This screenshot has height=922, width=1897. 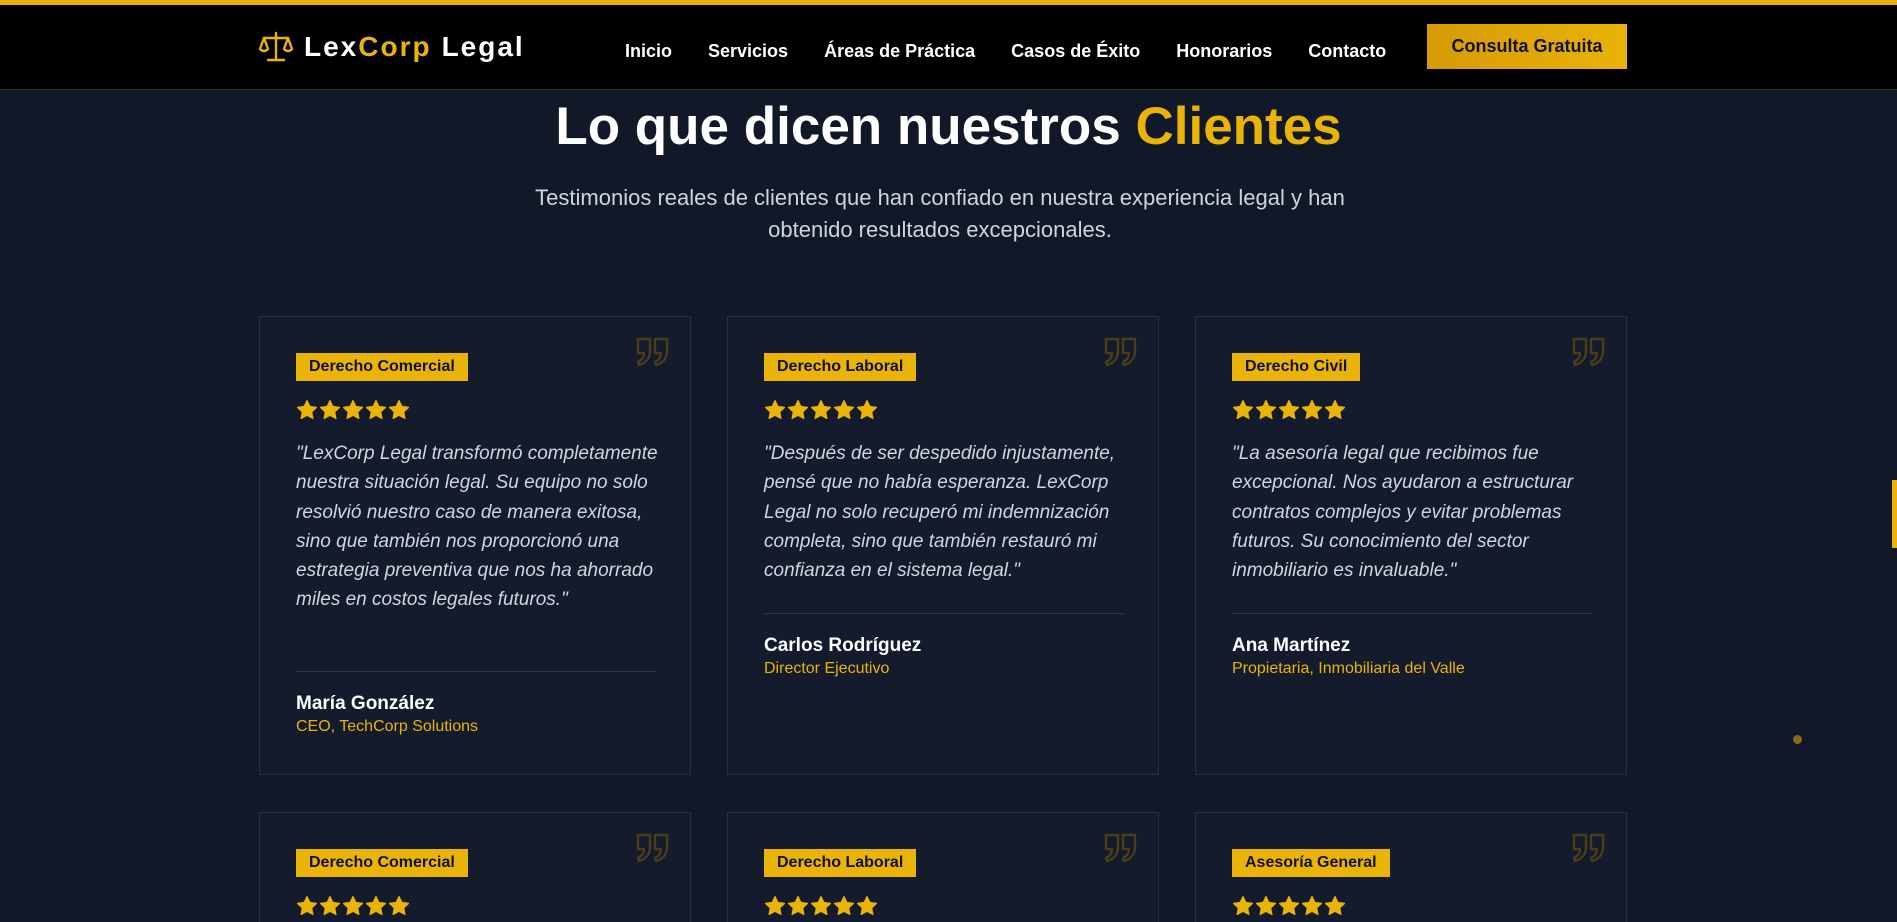 What do you see at coordinates (943, 867) in the screenshot?
I see `testimonial-card: Derecho Laboral` at bounding box center [943, 867].